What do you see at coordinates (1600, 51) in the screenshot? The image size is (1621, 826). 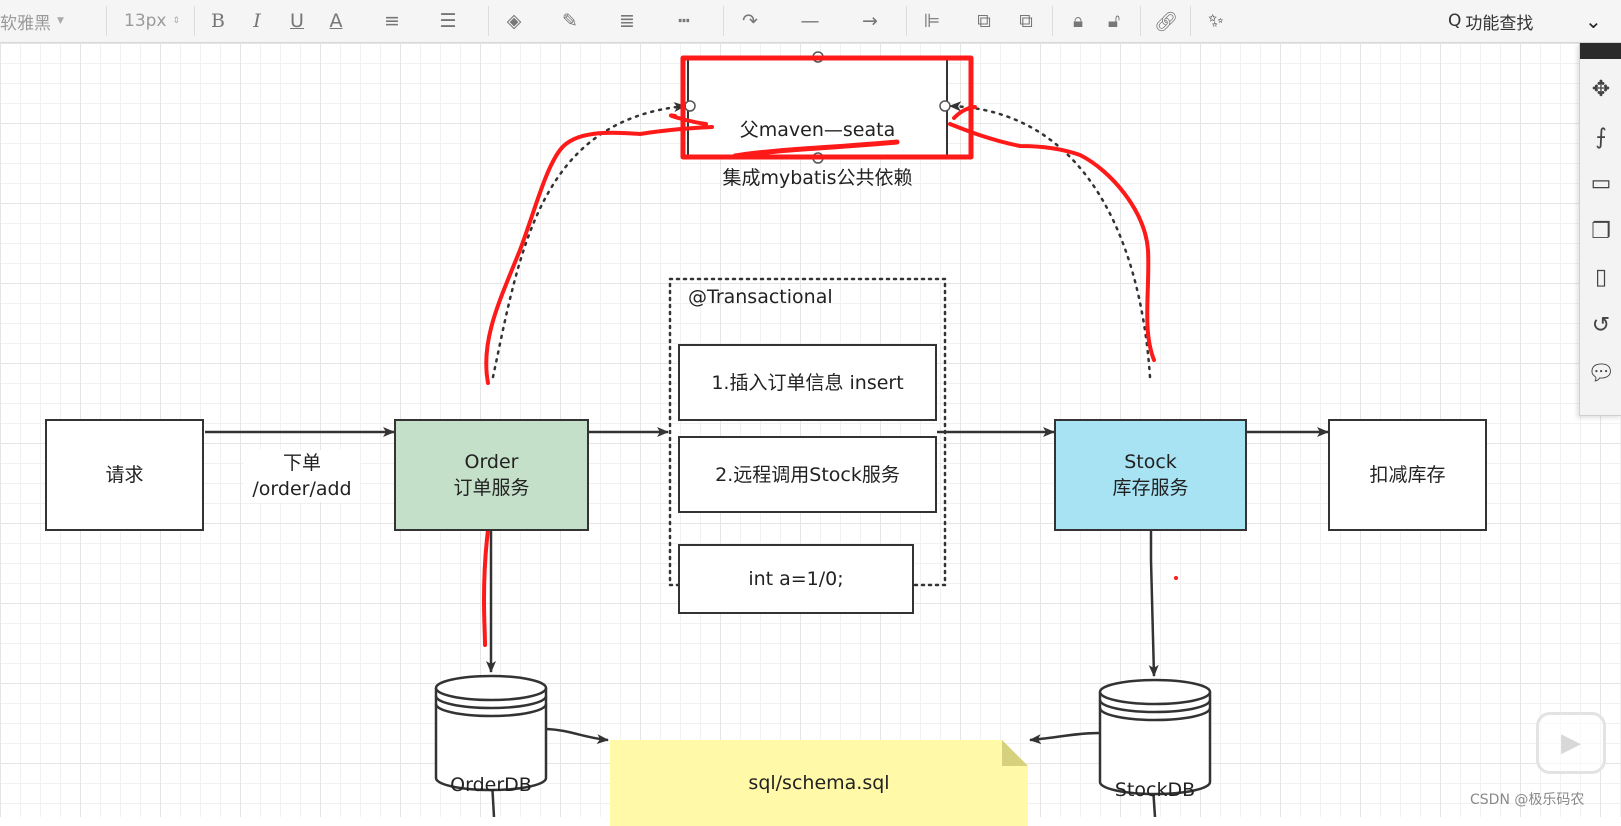 I see `panel-header-bar` at bounding box center [1600, 51].